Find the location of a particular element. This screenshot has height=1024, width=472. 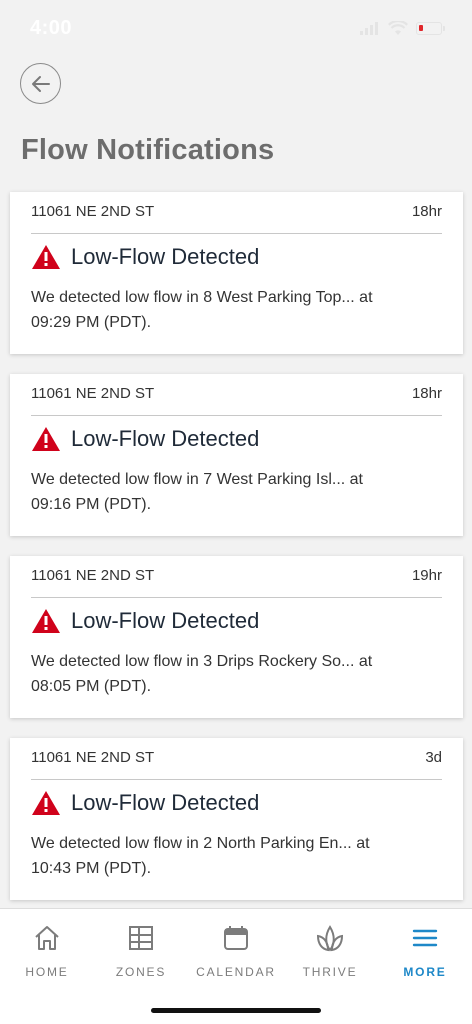

tab-more: MORE is located at coordinates (425, 951).